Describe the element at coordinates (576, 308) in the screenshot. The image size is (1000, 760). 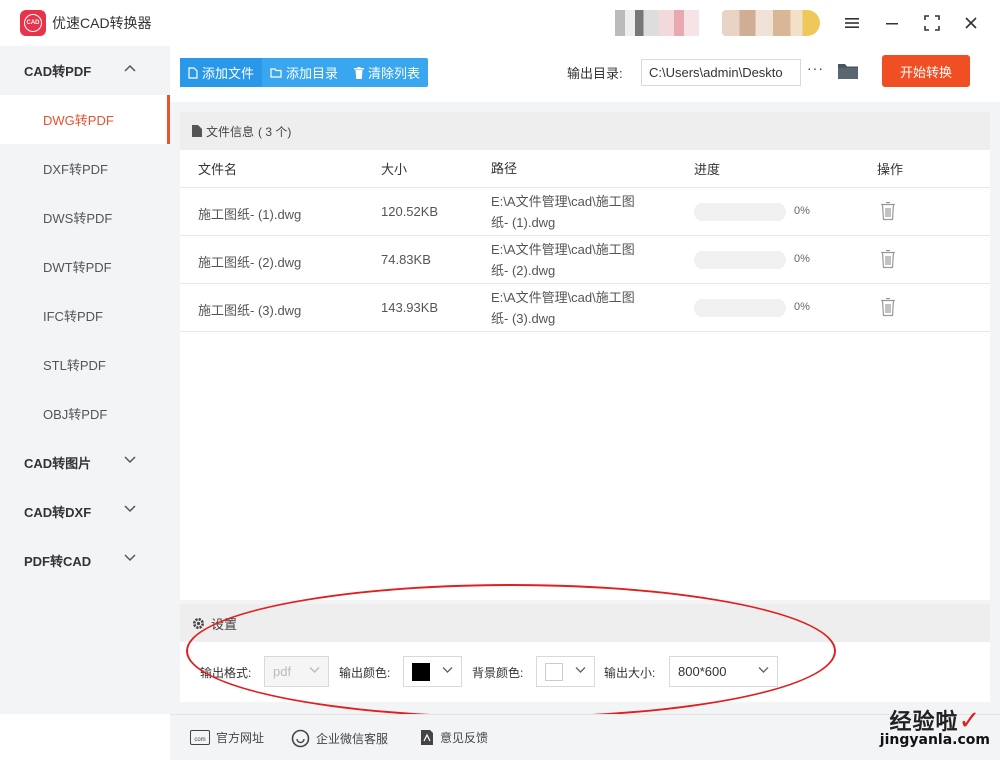
I see `file-path: E:\A文件管理\cad\施工图 纸- (3).dwg` at that location.